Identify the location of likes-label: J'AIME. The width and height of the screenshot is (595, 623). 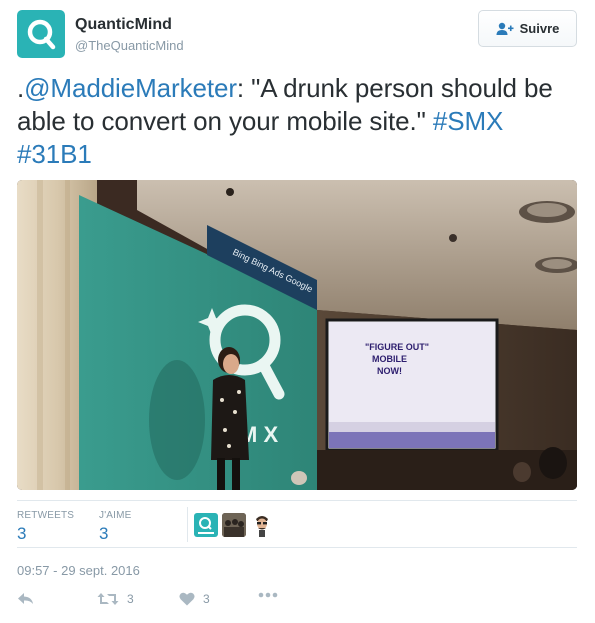
(115, 515).